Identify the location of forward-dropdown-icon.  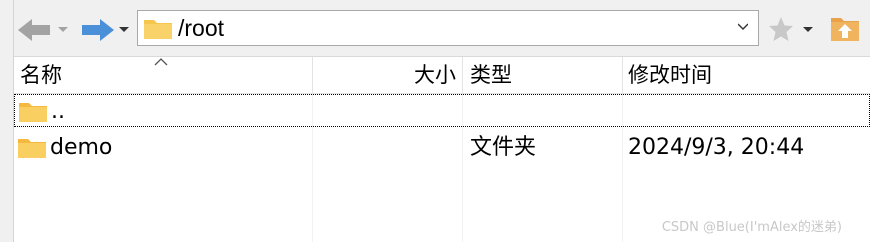
(124, 29).